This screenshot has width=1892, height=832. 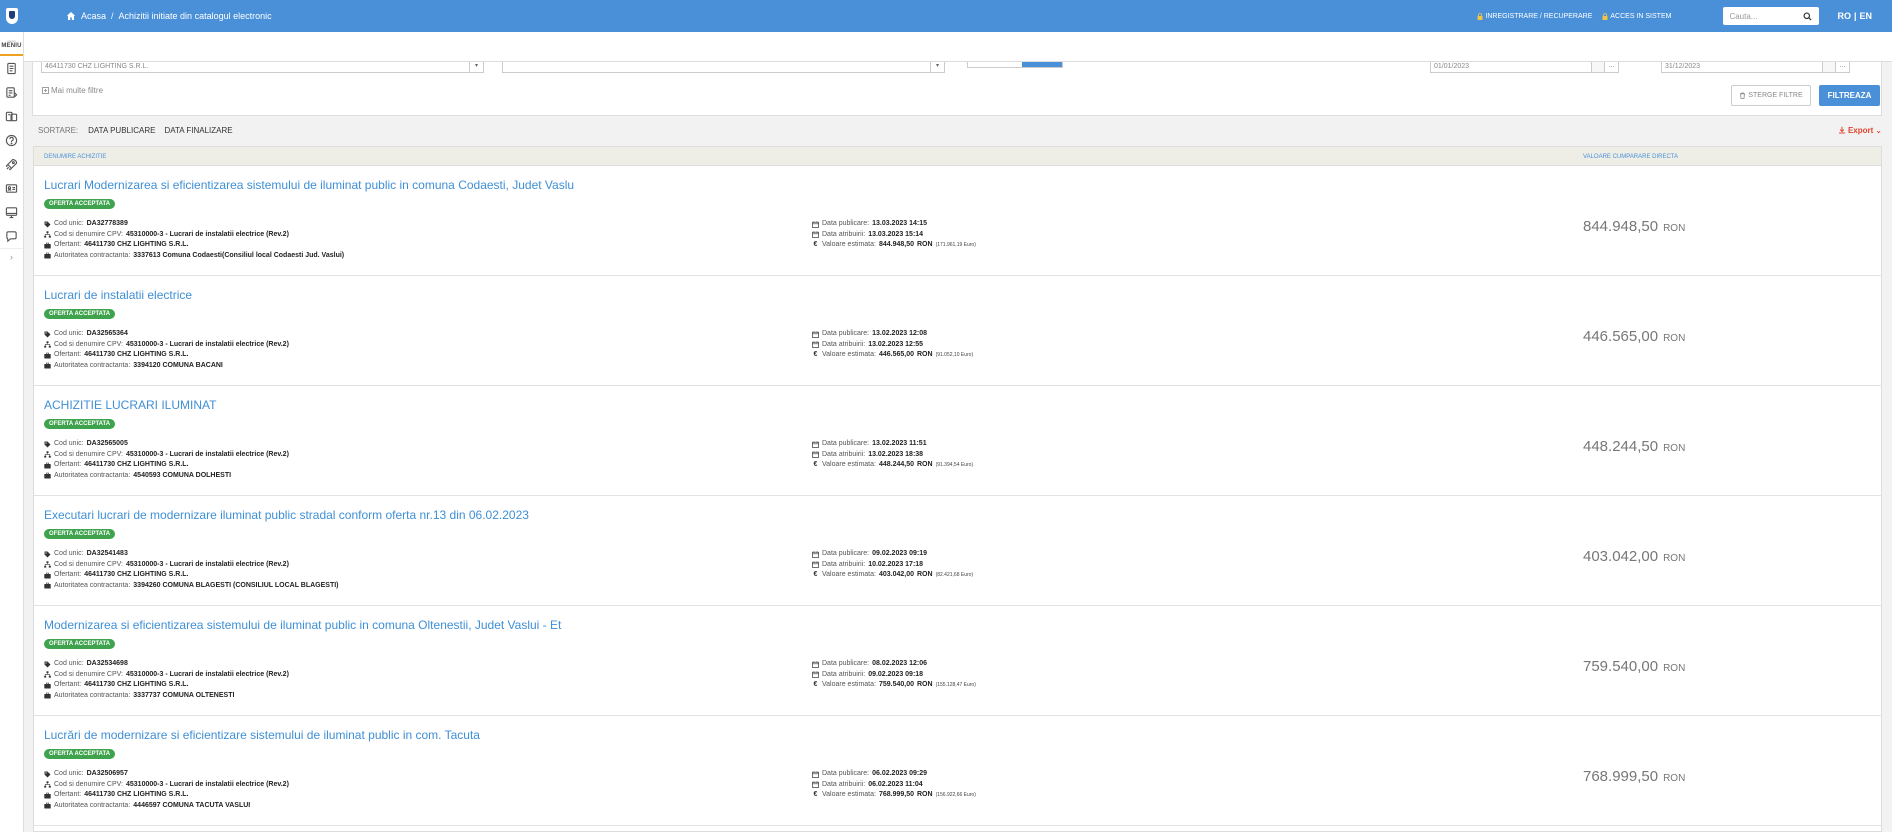 I want to click on estimated-value: 768.999,50, so click(x=896, y=794).